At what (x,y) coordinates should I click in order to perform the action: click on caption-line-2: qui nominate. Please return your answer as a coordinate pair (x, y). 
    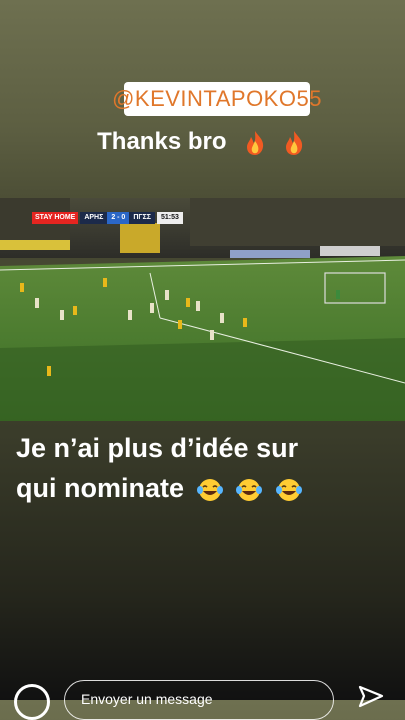
    Looking at the image, I should click on (206, 488).